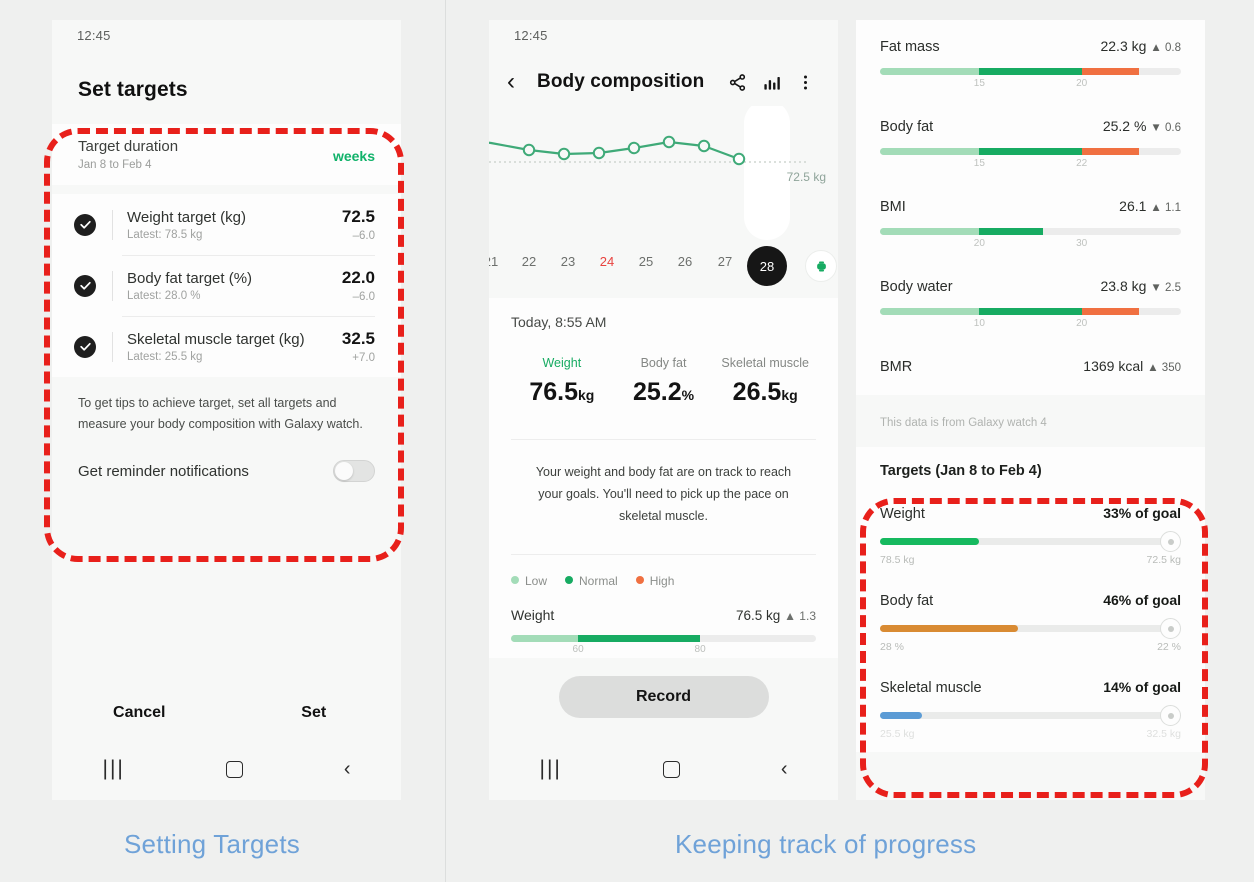 This screenshot has height=882, width=1254. What do you see at coordinates (1030, 357) in the screenshot?
I see `measure-row-bmr: BMR 1369 kcal ▲ 350` at bounding box center [1030, 357].